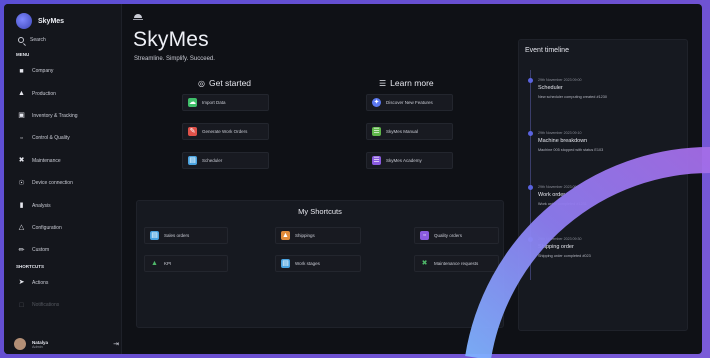  I want to click on avatar, so click(20, 344).